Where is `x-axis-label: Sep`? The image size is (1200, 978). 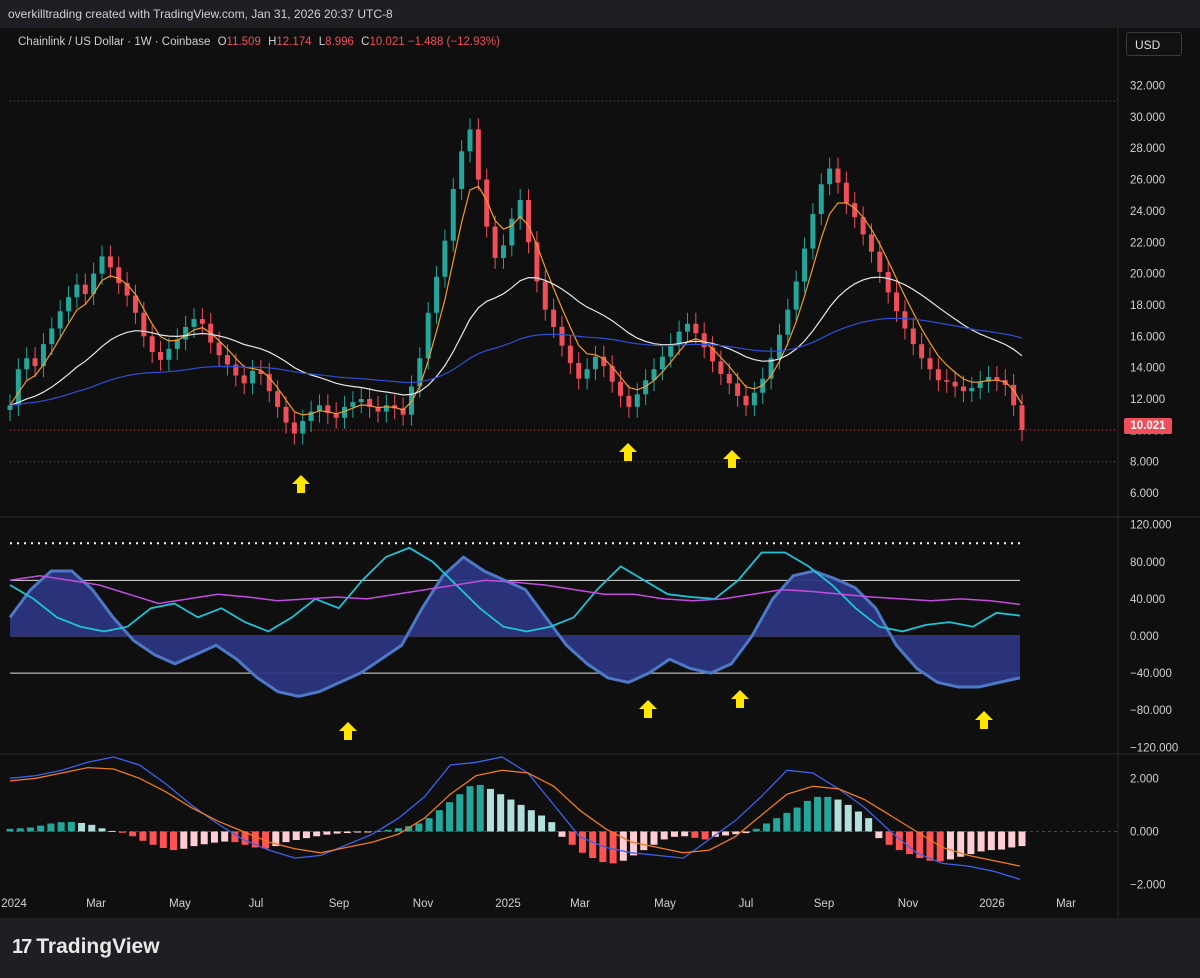
x-axis-label: Sep is located at coordinates (339, 904).